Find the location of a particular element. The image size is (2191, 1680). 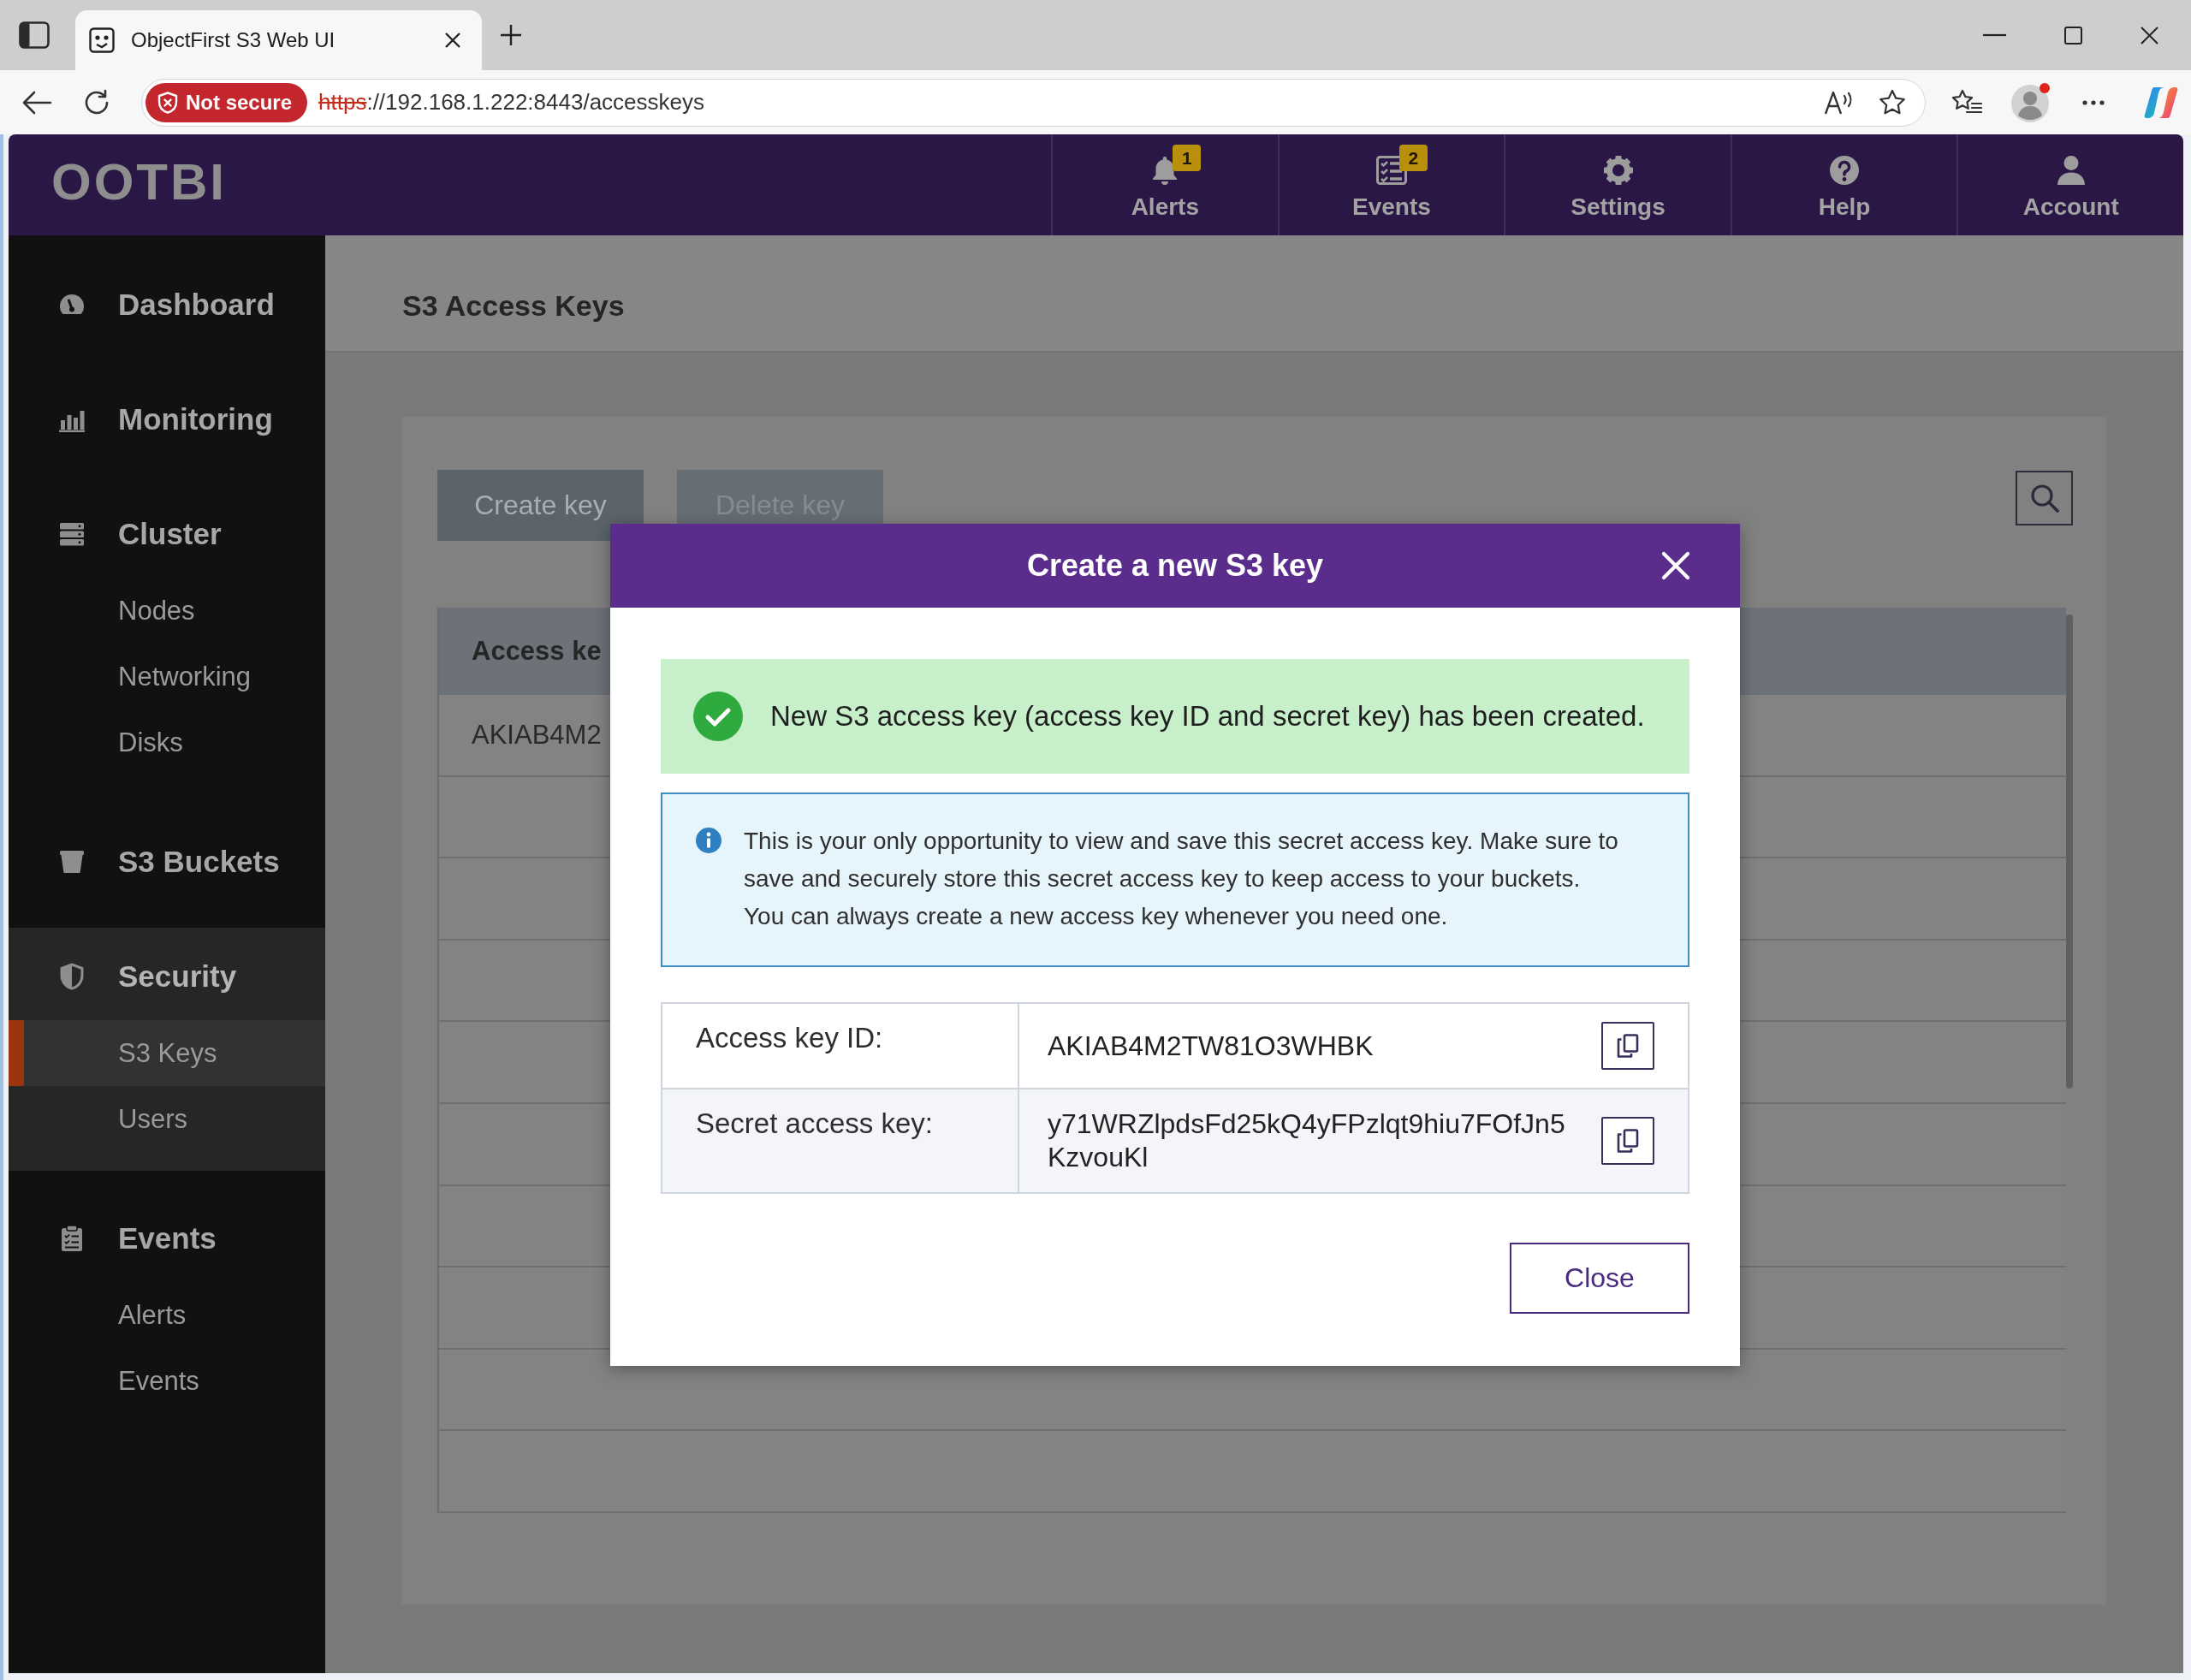

sidebar-item: S3 Buckets is located at coordinates (167, 862).